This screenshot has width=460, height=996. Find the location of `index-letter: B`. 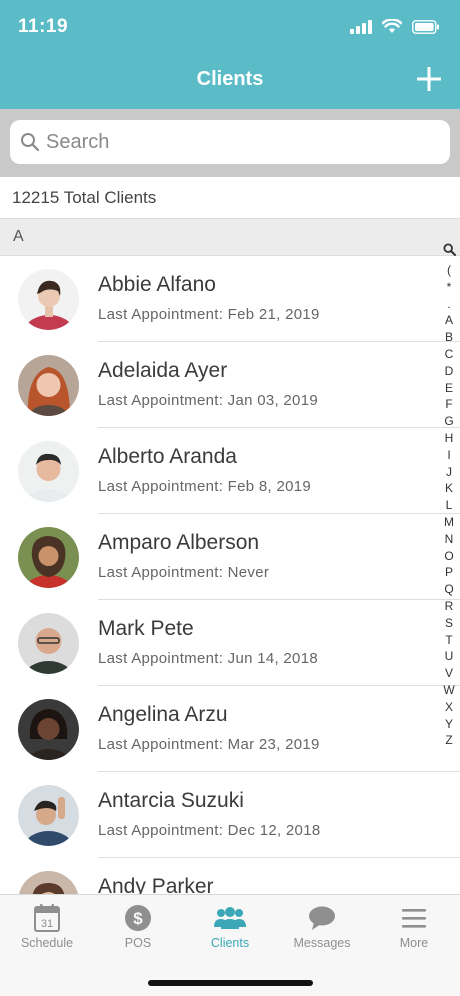

index-letter: B is located at coordinates (449, 337).